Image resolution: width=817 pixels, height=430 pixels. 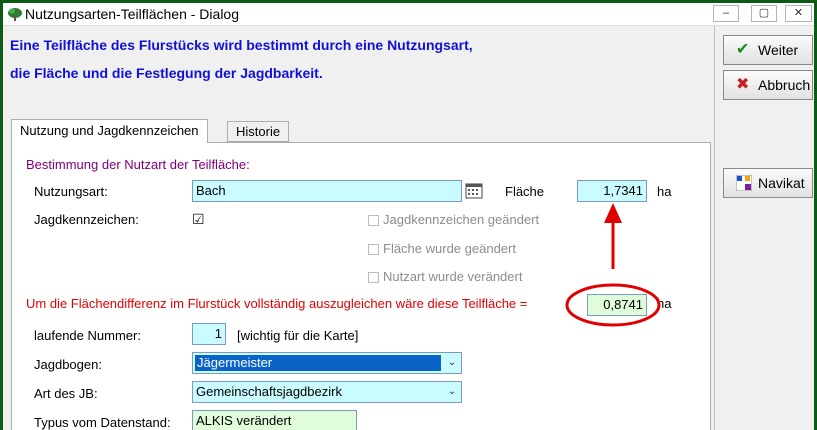 I want to click on navikat-button-label: Navikat, so click(x=781, y=183).